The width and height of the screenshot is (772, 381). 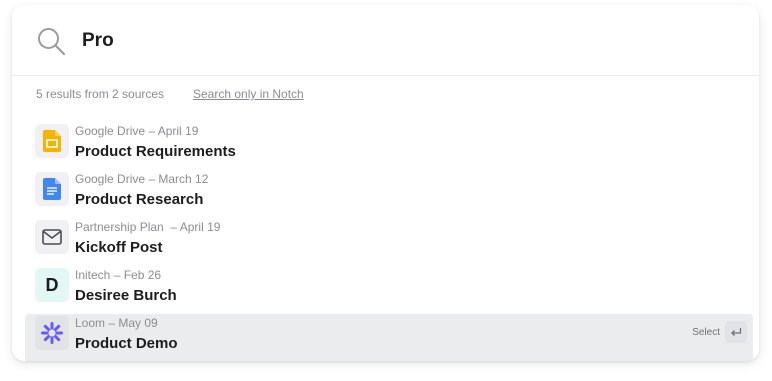 What do you see at coordinates (98, 41) in the screenshot?
I see `search-input: Pro` at bounding box center [98, 41].